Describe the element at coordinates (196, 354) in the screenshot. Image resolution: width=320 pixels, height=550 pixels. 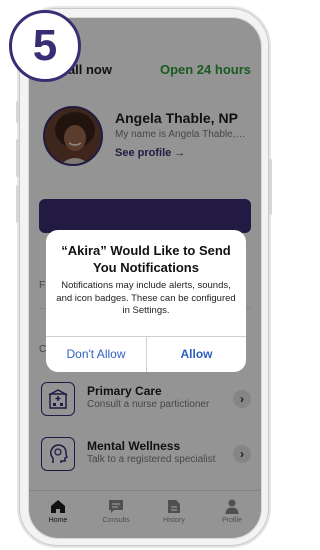
I see `allow-button: Allow` at that location.